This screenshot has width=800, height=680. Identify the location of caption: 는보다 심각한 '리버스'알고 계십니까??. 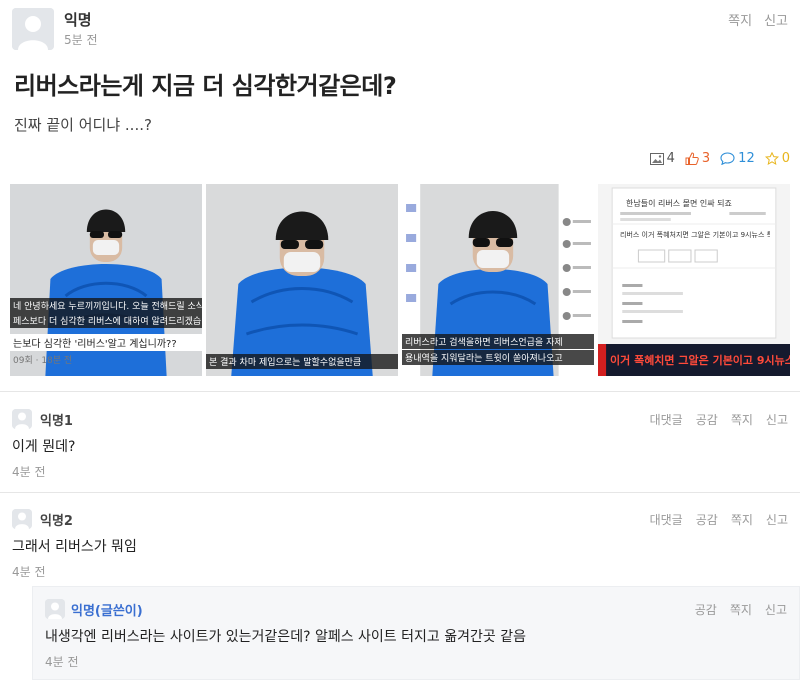
(106, 342).